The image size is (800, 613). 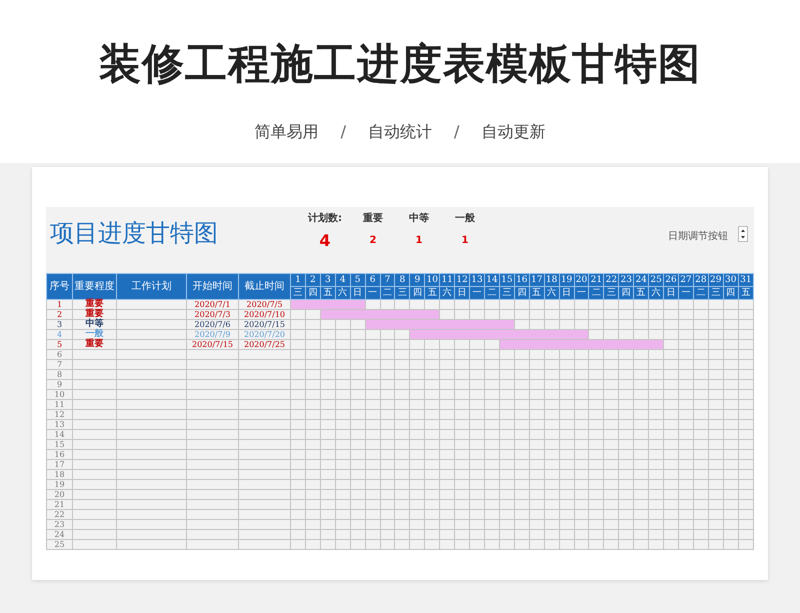 What do you see at coordinates (641, 280) in the screenshot?
I see `day-header: 24` at bounding box center [641, 280].